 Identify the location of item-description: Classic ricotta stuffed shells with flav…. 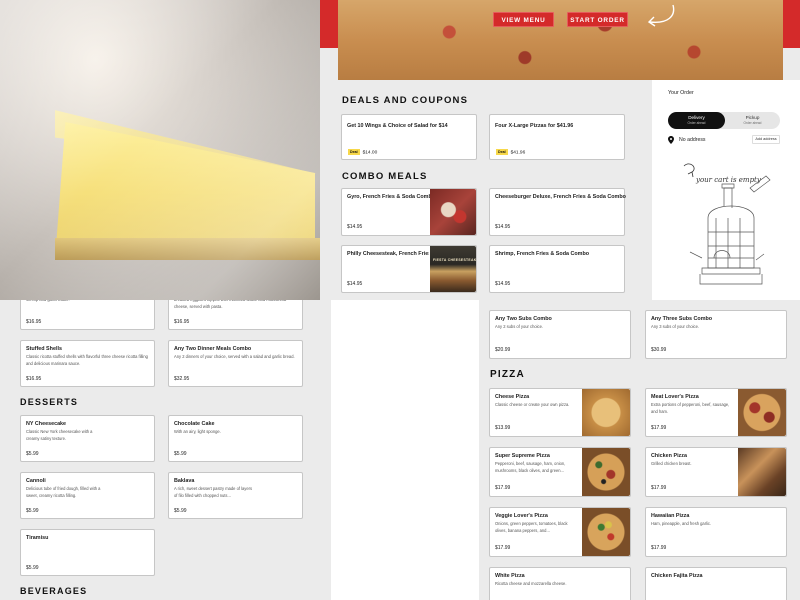
(87, 360).